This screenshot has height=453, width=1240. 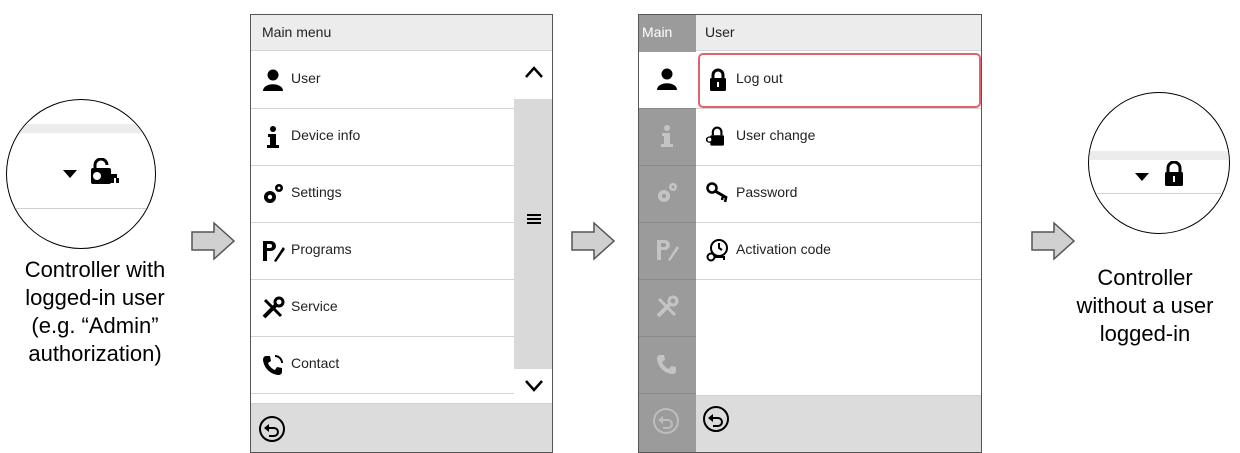 What do you see at coordinates (1145, 333) in the screenshot?
I see `caption-line: logged-in` at bounding box center [1145, 333].